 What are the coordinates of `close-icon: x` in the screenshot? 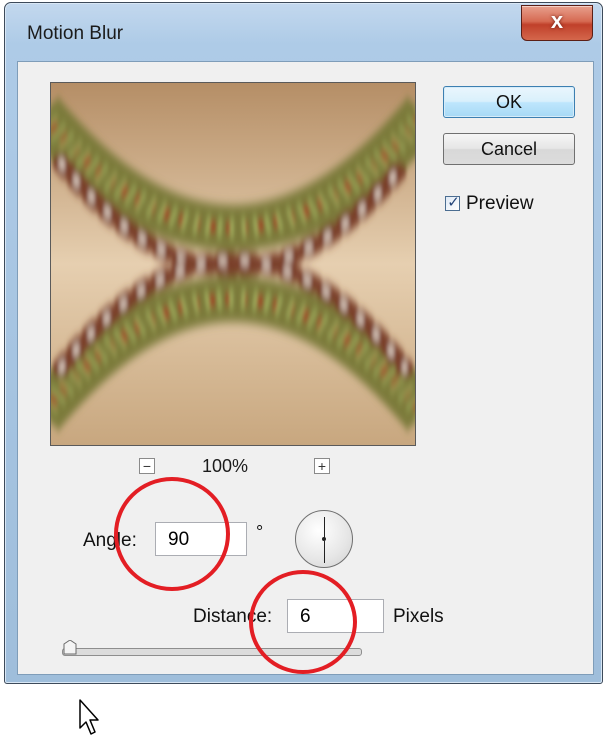 It's located at (557, 20).